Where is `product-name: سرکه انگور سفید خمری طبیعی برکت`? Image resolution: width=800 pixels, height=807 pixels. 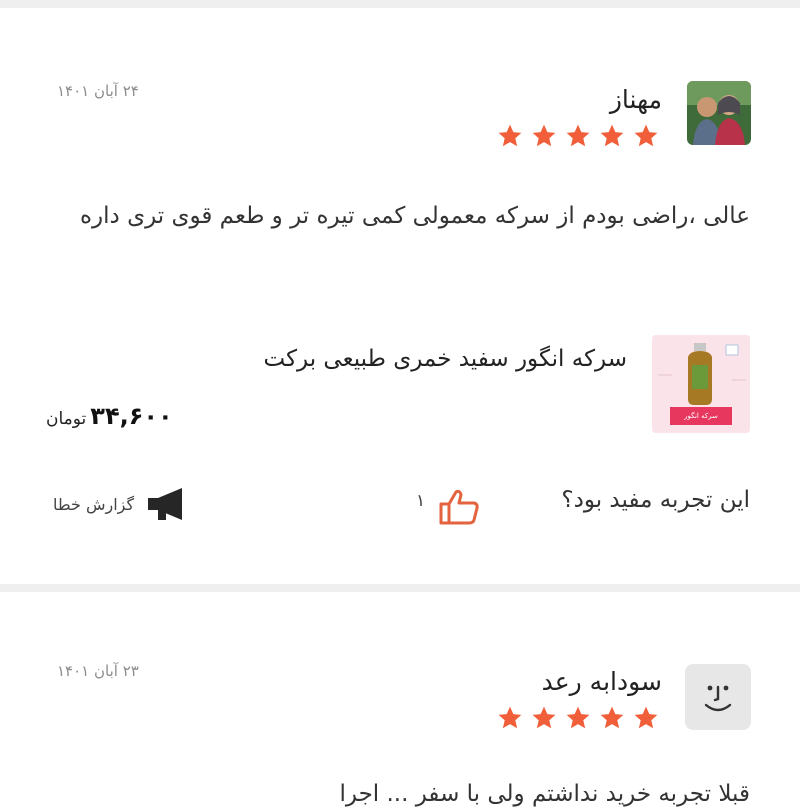 product-name: سرکه انگور سفید خمری طبیعی برکت is located at coordinates (446, 359).